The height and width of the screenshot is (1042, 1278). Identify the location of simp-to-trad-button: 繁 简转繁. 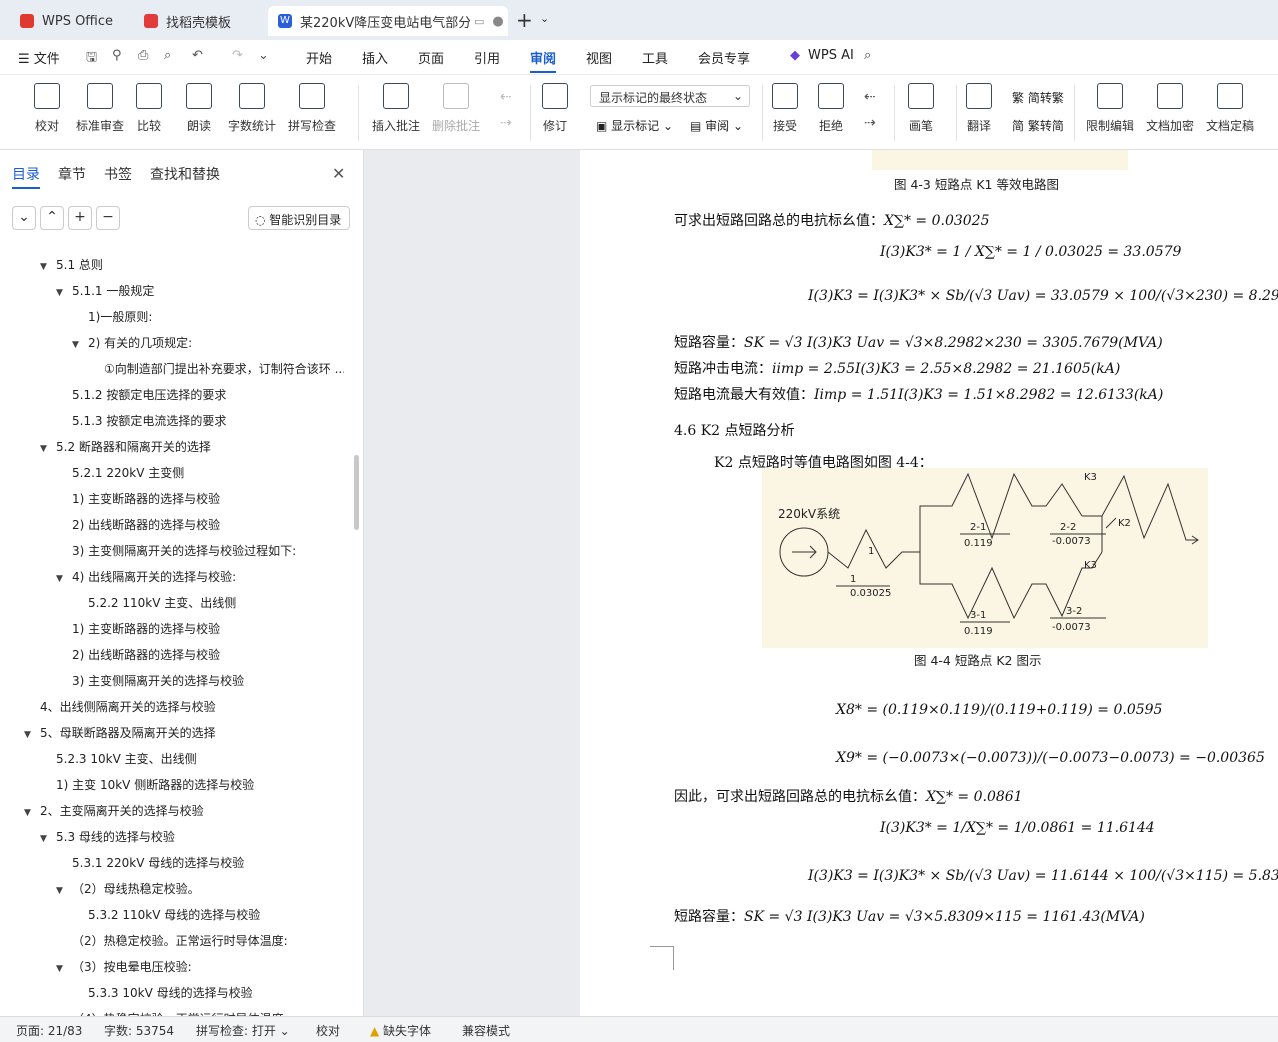
(1038, 97).